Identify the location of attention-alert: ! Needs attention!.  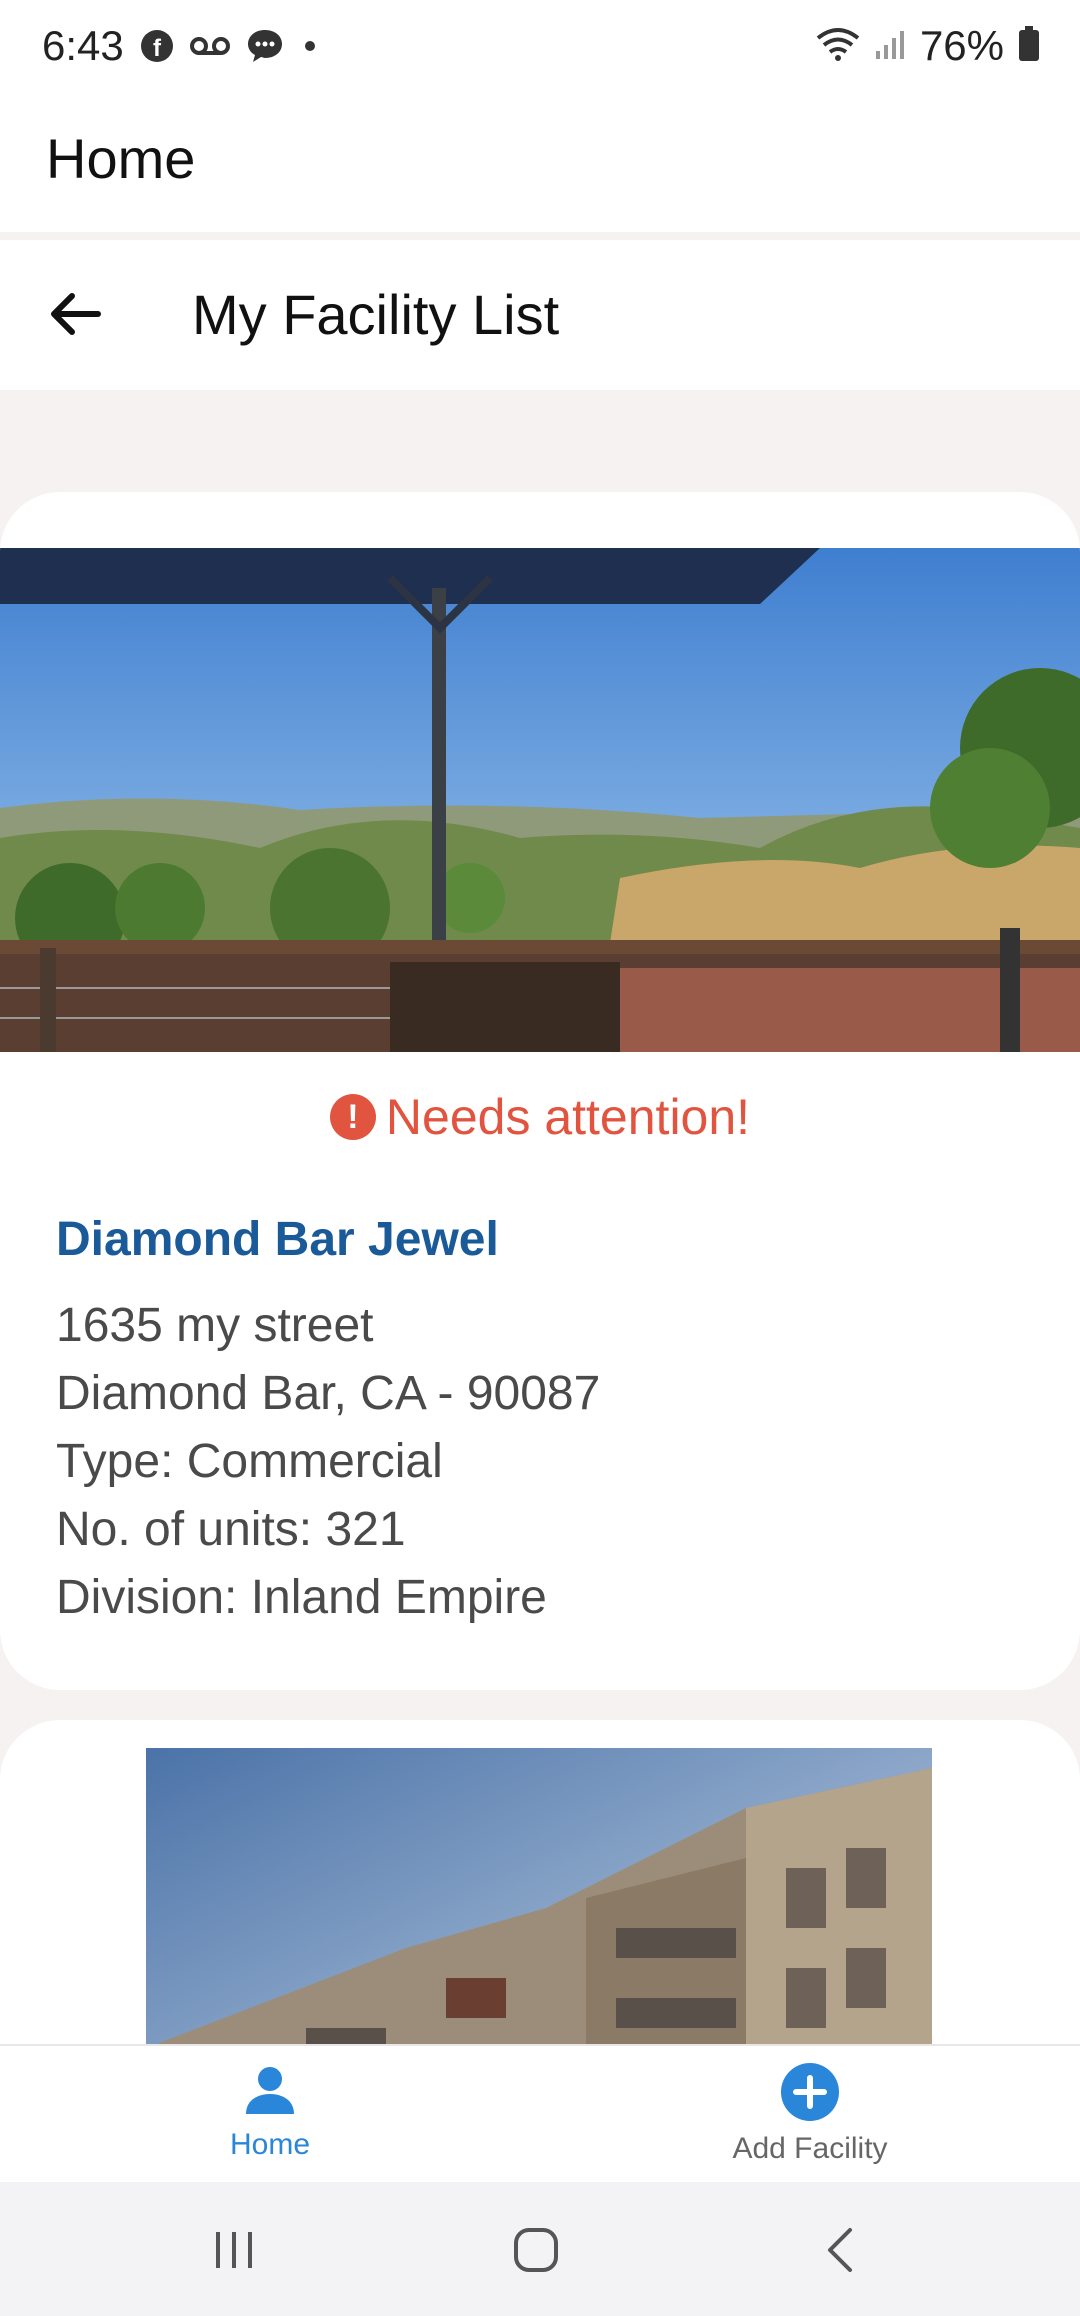
(540, 1117).